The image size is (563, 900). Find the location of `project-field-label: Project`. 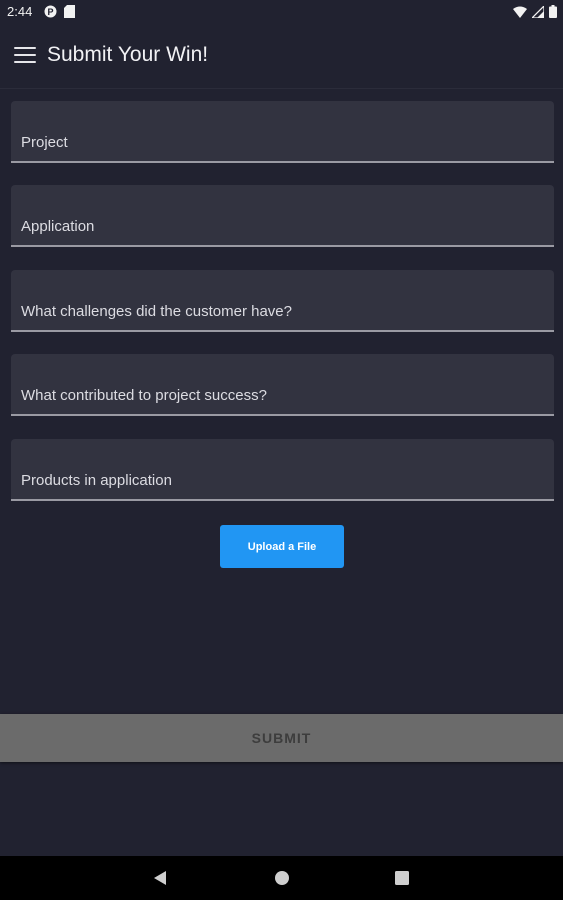

project-field-label: Project is located at coordinates (44, 142).